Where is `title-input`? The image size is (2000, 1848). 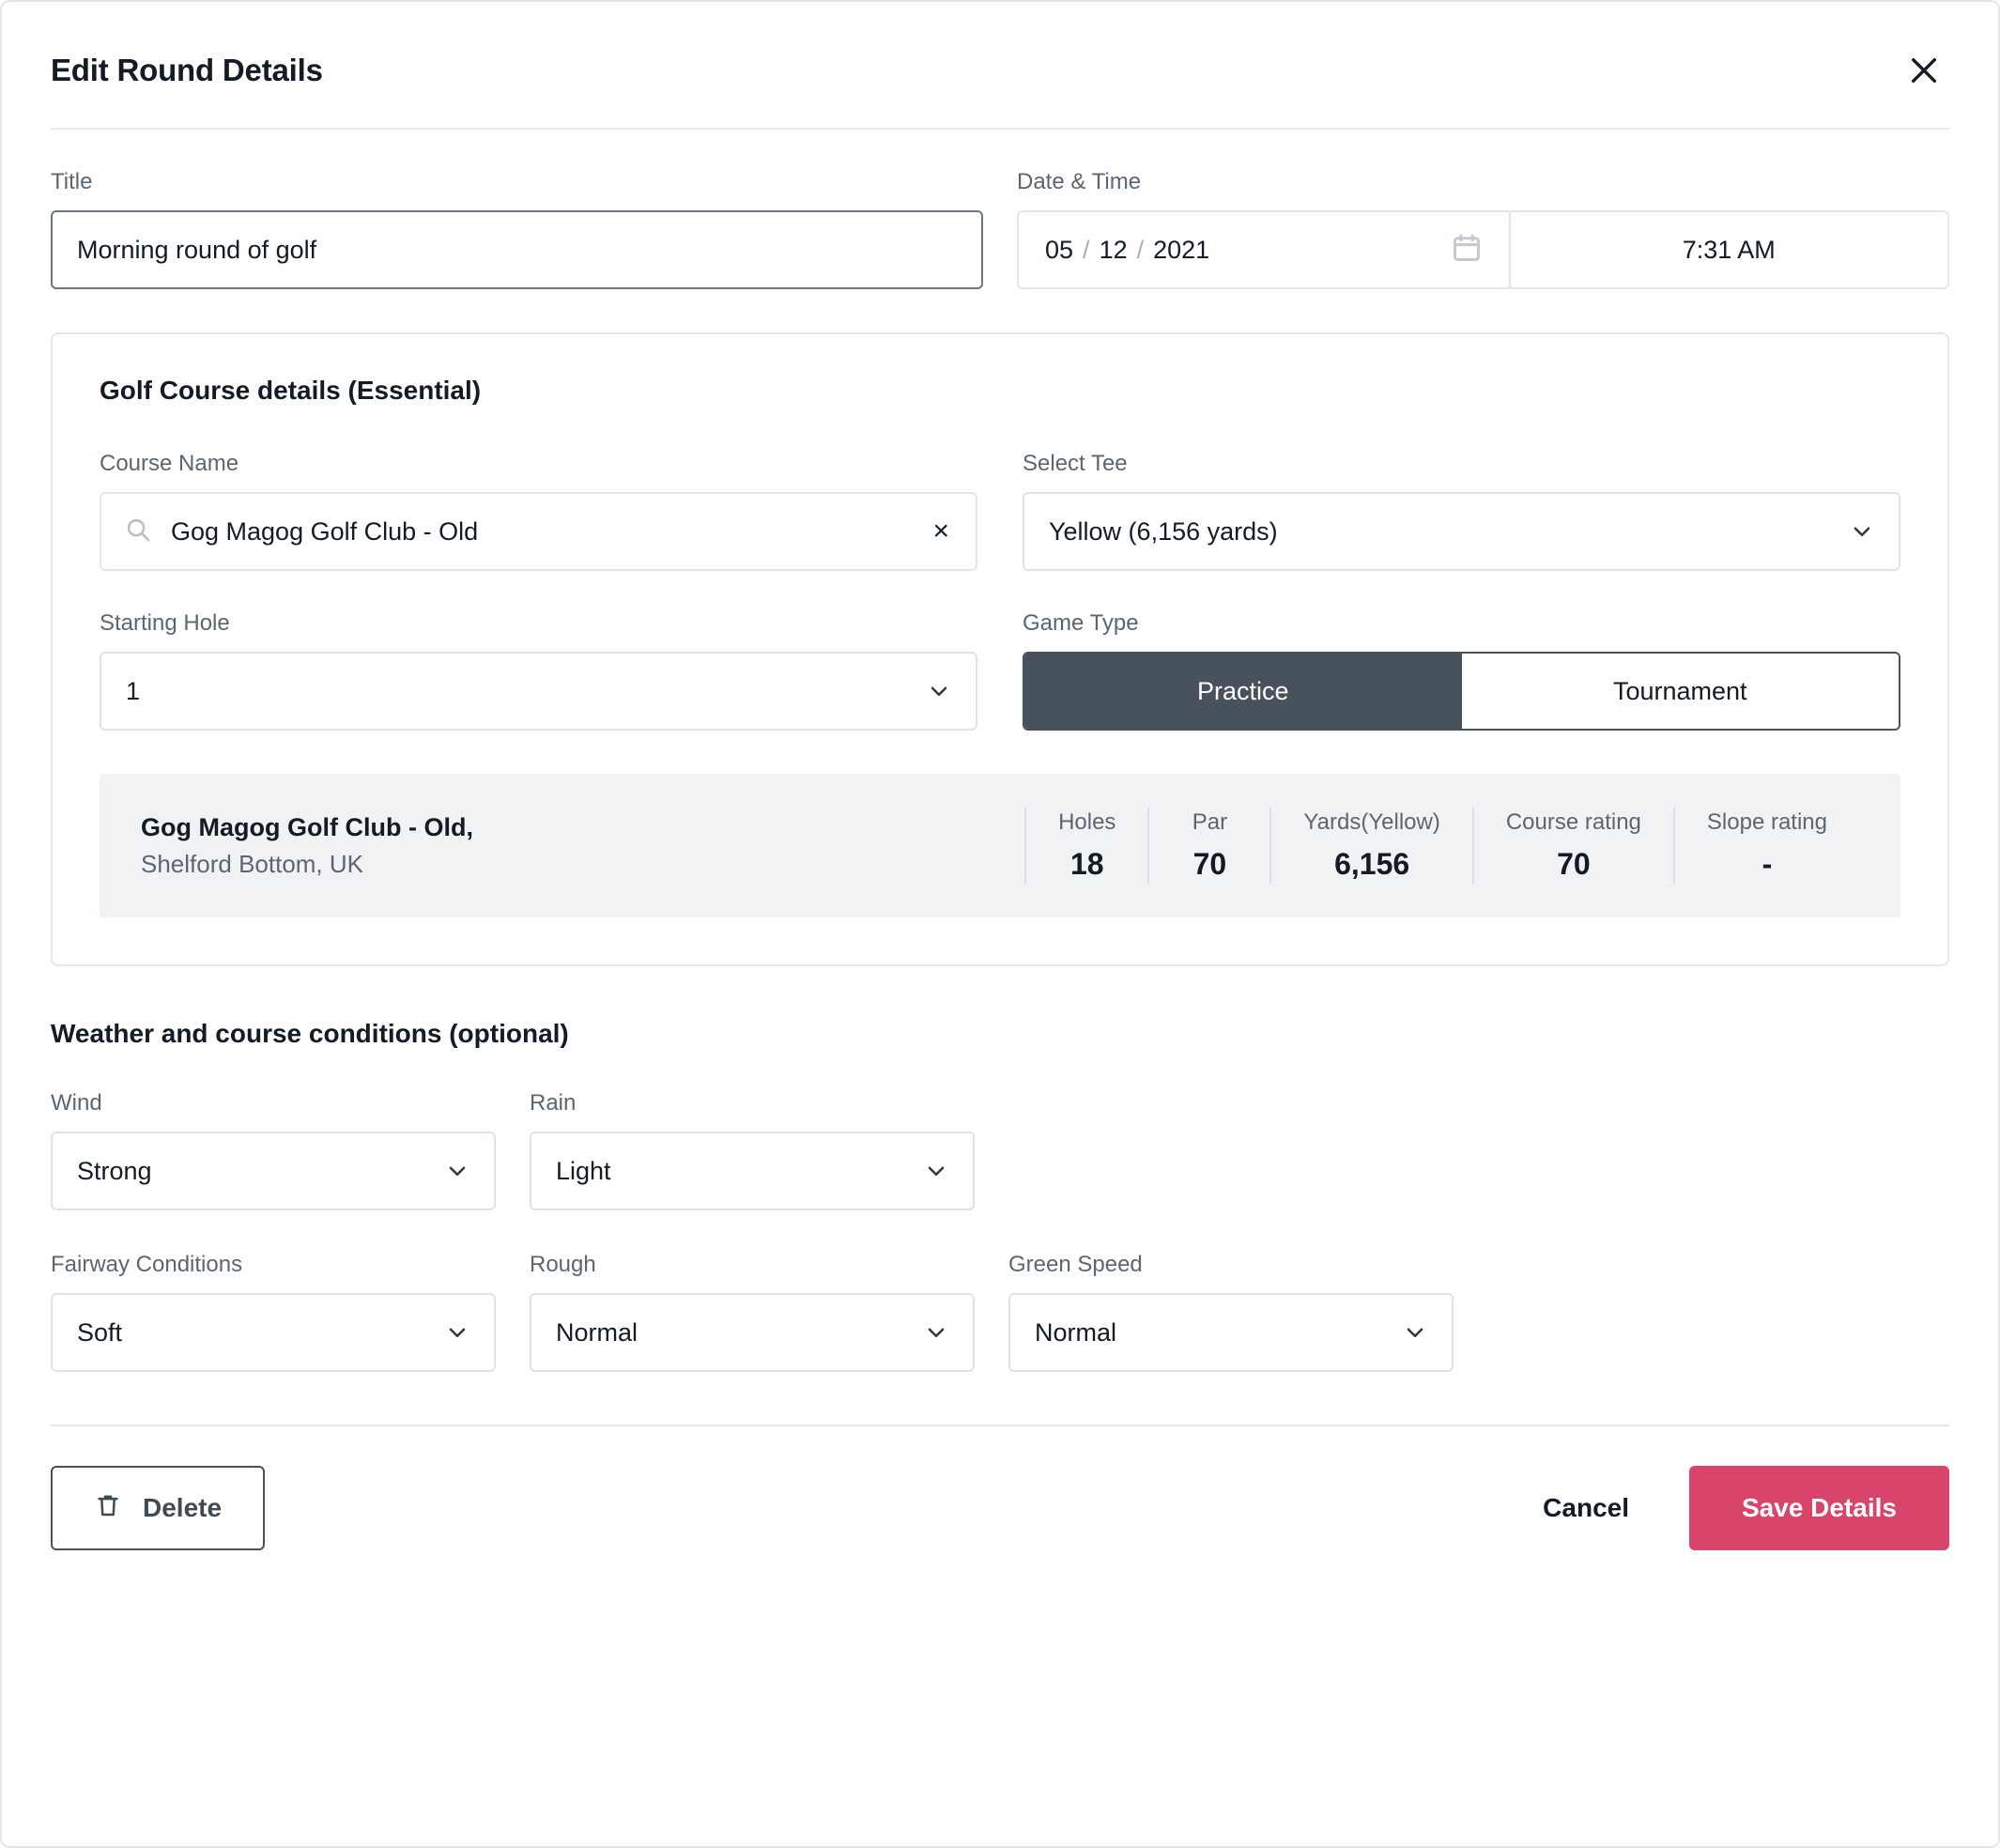
title-input is located at coordinates (517, 249).